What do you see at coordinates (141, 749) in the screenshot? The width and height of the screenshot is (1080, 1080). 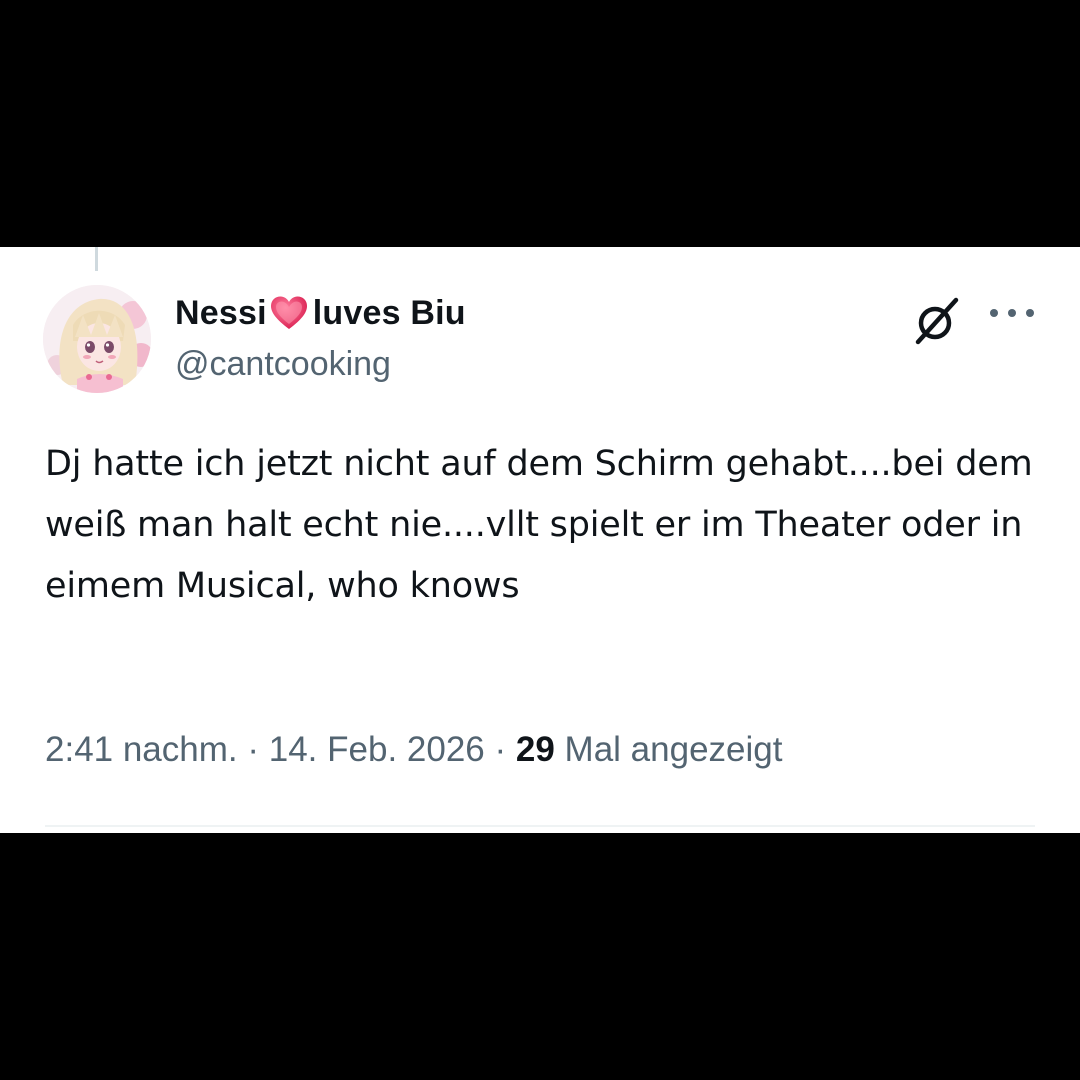 I see `tweet-time: 2:41 nachm.` at bounding box center [141, 749].